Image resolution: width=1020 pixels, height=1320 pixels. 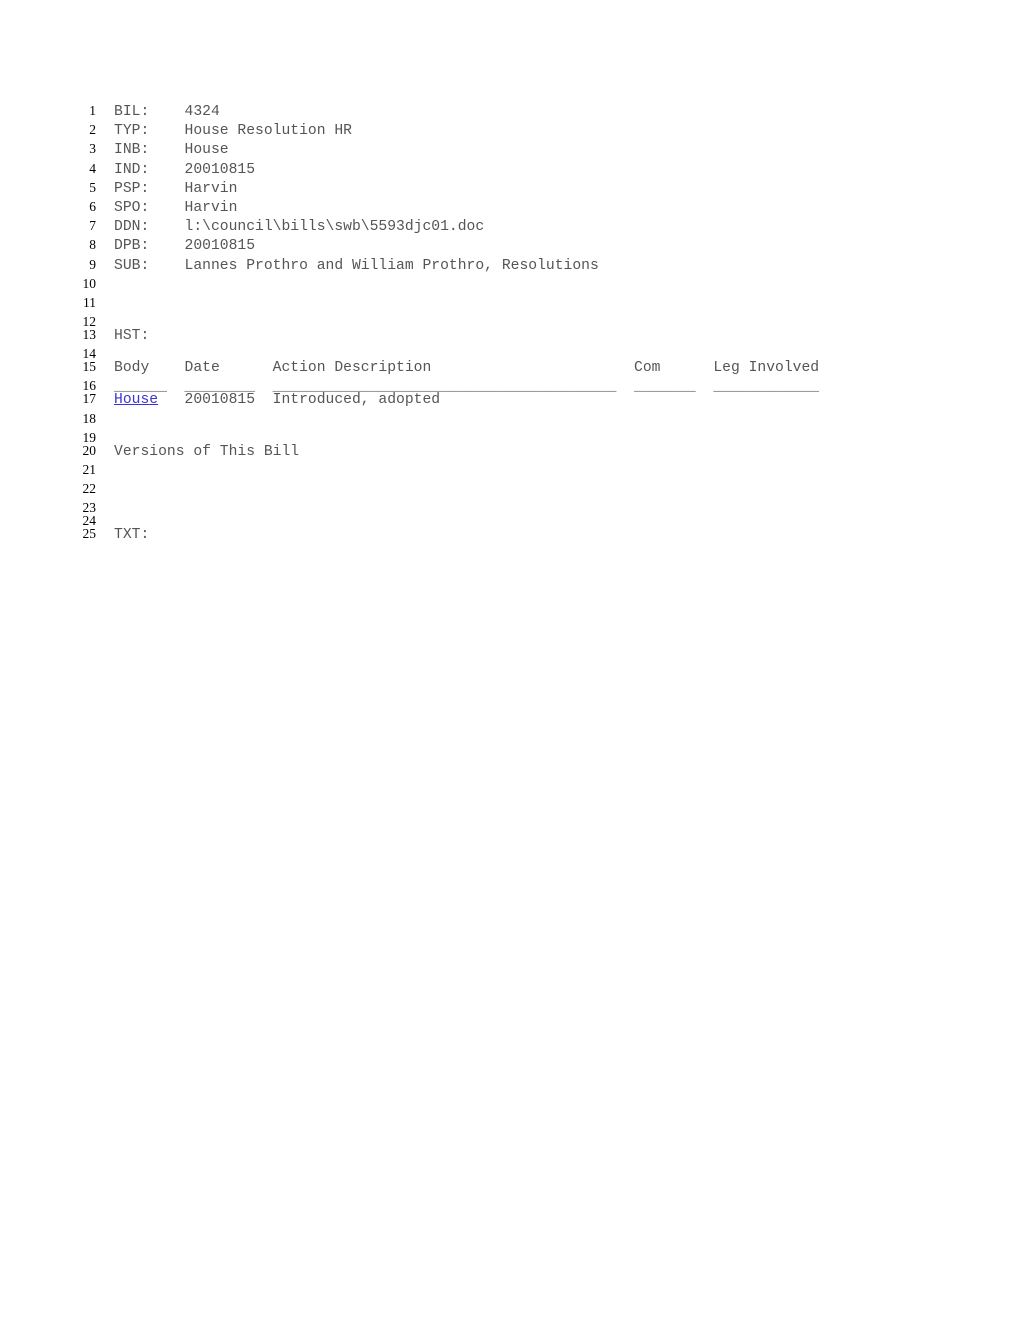 What do you see at coordinates (510, 491) in the screenshot?
I see `text-line-blank: 22` at bounding box center [510, 491].